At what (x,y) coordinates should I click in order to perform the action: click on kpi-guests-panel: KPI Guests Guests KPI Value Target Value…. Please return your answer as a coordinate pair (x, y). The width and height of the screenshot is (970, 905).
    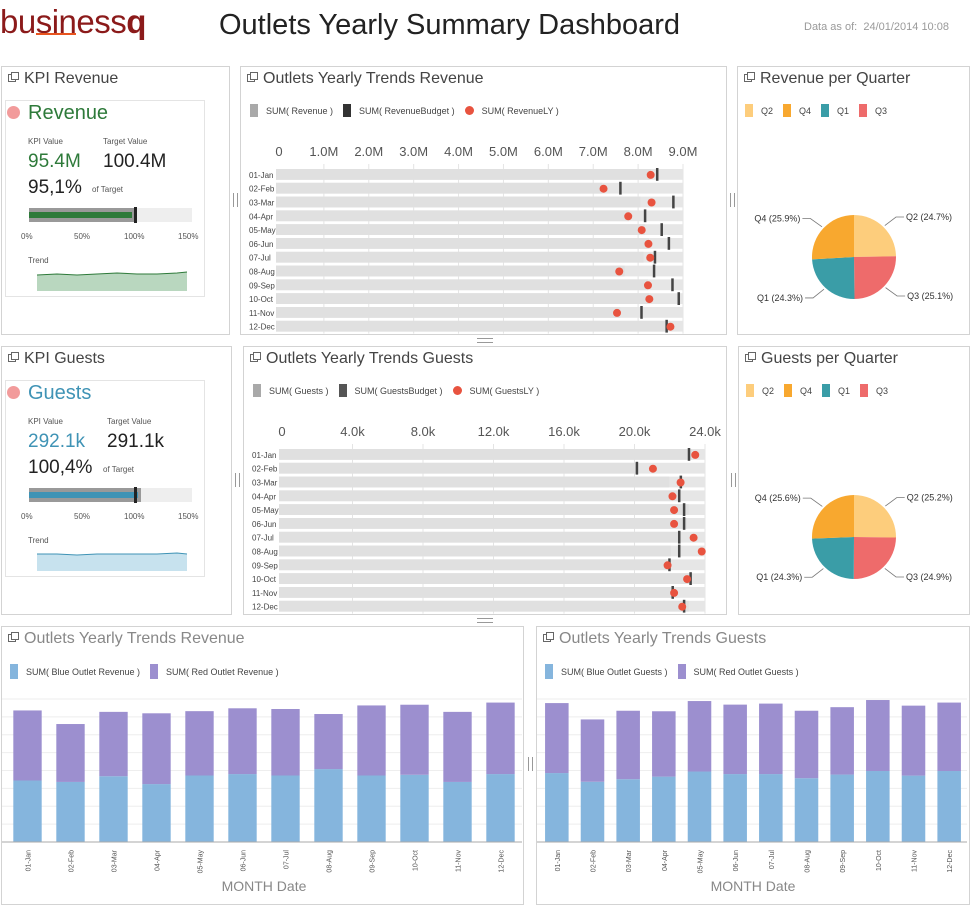
    Looking at the image, I should click on (116, 480).